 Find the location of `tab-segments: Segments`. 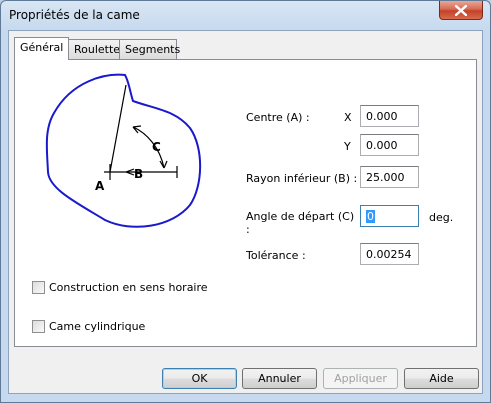

tab-segments: Segments is located at coordinates (150, 49).